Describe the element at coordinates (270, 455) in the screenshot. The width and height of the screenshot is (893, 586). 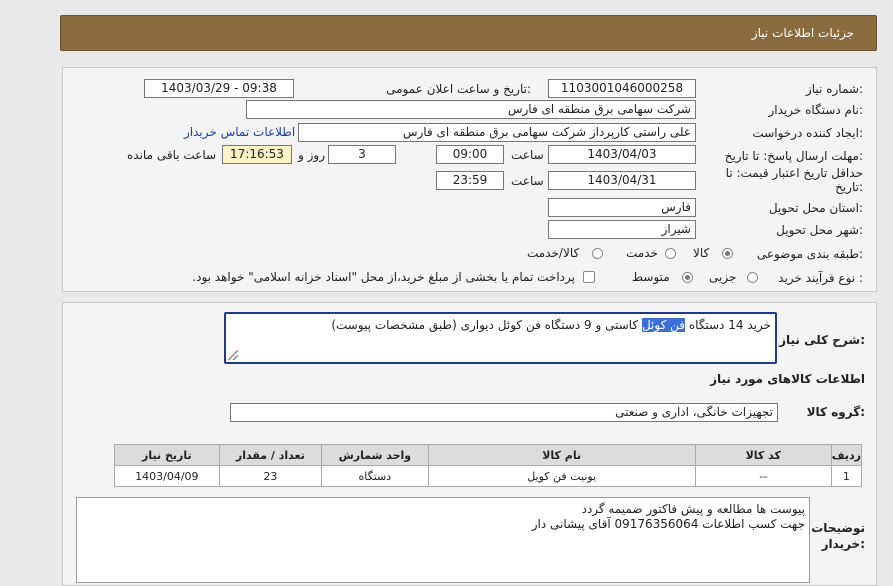
I see `col-quantity: تعداد / مقدار` at that location.